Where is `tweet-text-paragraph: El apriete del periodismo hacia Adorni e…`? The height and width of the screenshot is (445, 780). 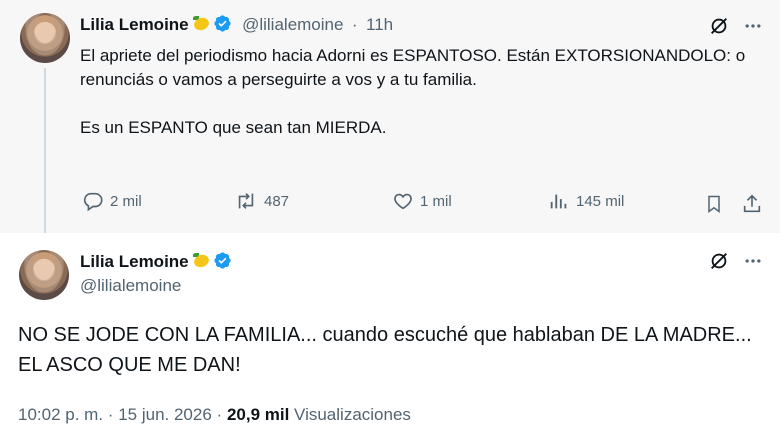
tweet-text-paragraph: El apriete del periodismo hacia Adorni e… is located at coordinates (413, 67).